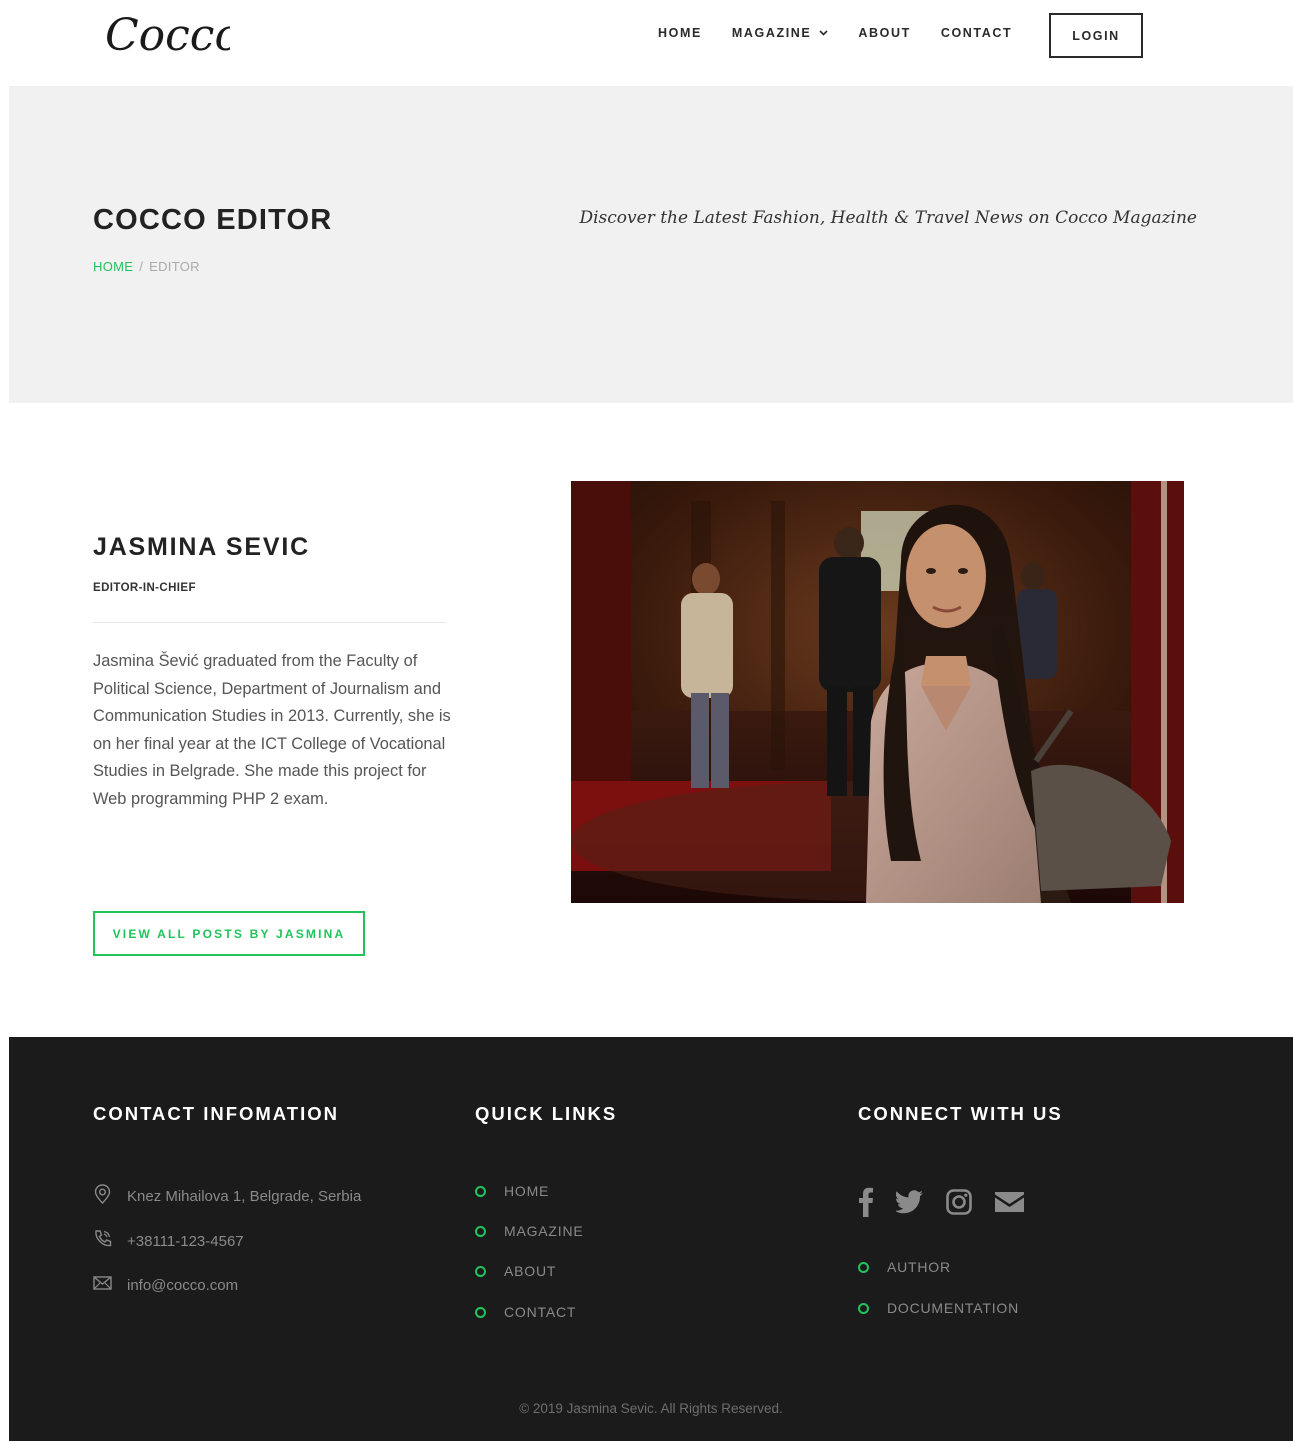 Image resolution: width=1293 pixels, height=1441 pixels. What do you see at coordinates (850, 33) in the screenshot?
I see `main-nav: HOME MAGAZINE ABOUT CONTACT` at bounding box center [850, 33].